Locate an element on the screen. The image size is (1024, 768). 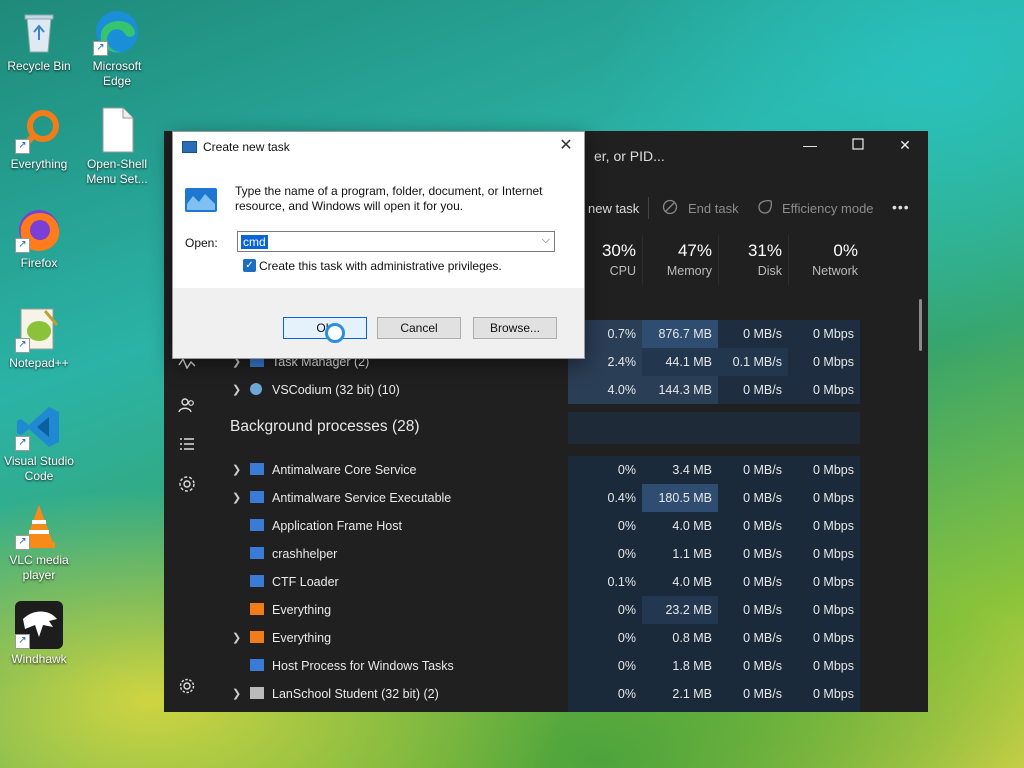
desktop-icon-label: Windhawk is located at coordinates (39, 659).